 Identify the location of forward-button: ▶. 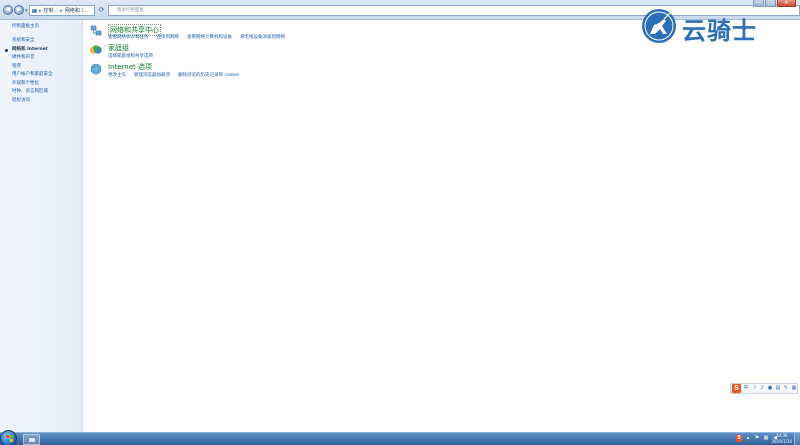
(19, 10).